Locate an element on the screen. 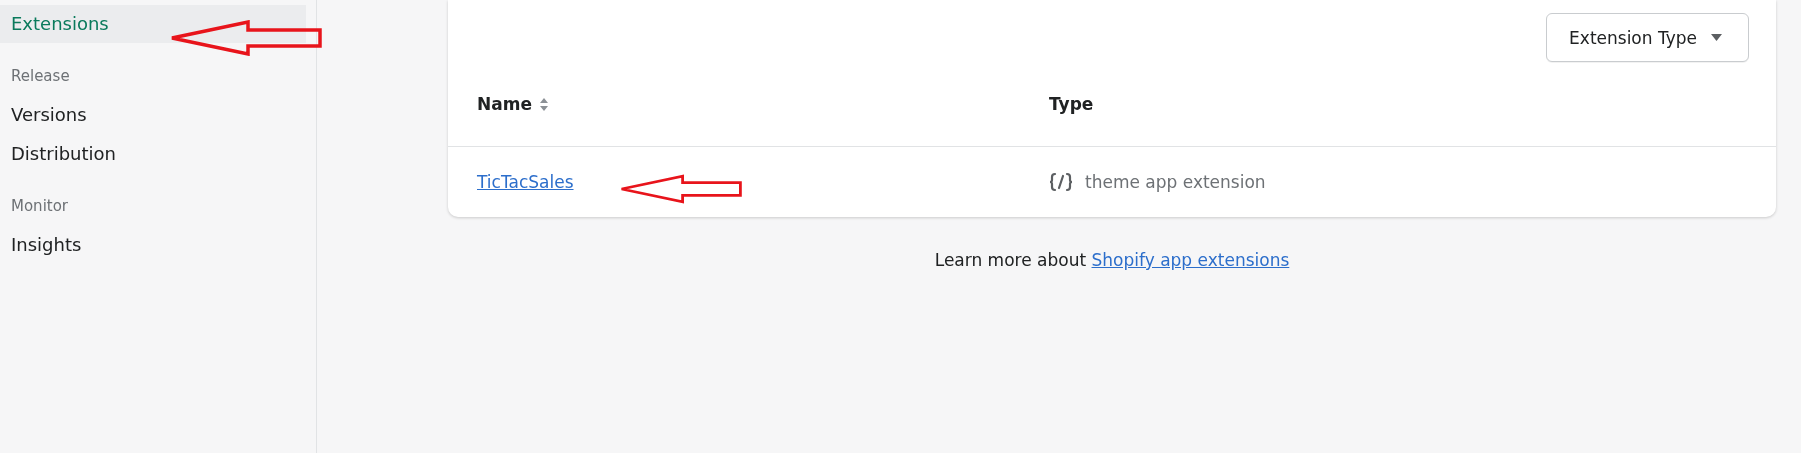  sort-icon is located at coordinates (543, 104).